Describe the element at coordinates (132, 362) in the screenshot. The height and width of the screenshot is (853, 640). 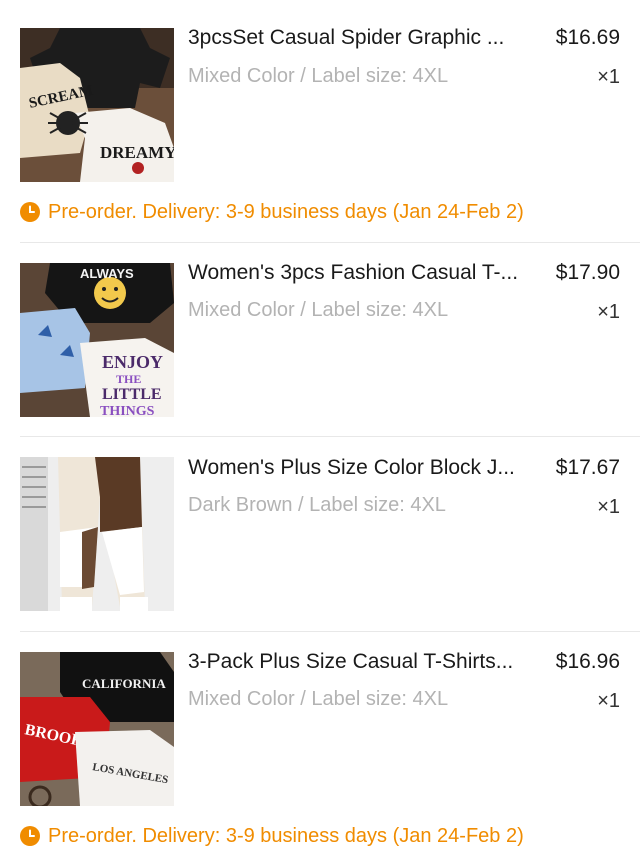
I see `image-text-enjoy: ENJOY` at that location.